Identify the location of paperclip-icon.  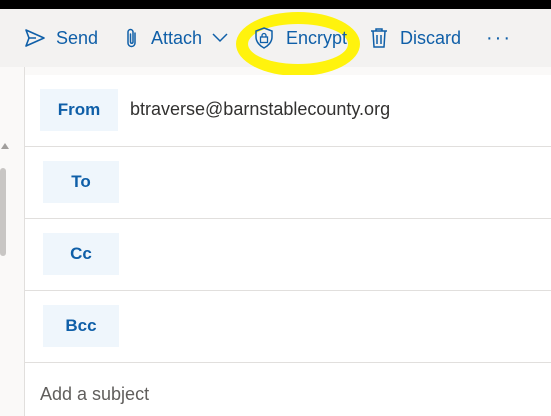
(131, 38).